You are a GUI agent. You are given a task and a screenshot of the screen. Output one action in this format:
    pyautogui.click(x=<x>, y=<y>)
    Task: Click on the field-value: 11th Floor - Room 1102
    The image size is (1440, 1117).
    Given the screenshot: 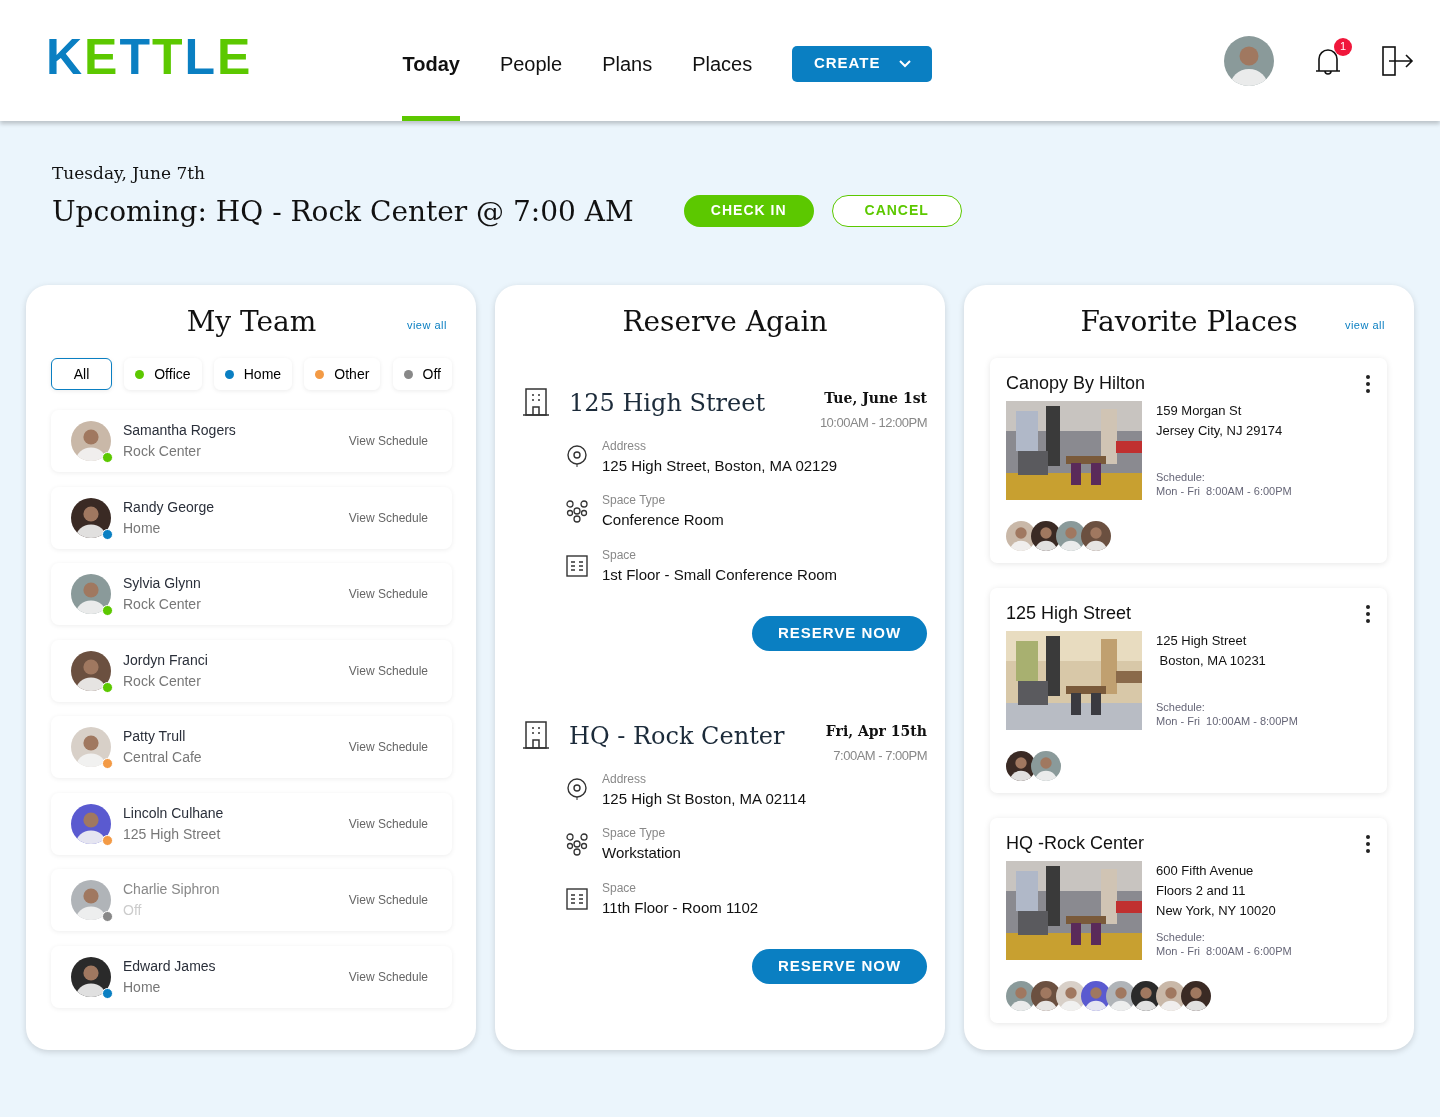 What is the action you would take?
    pyautogui.click(x=680, y=907)
    